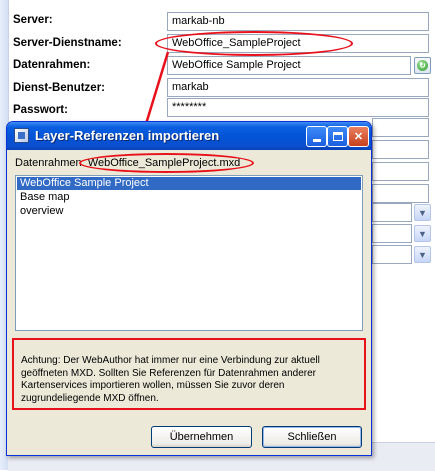 Image resolution: width=435 pixels, height=471 pixels. I want to click on service-name-label: Server-Dienstname:, so click(67, 43).